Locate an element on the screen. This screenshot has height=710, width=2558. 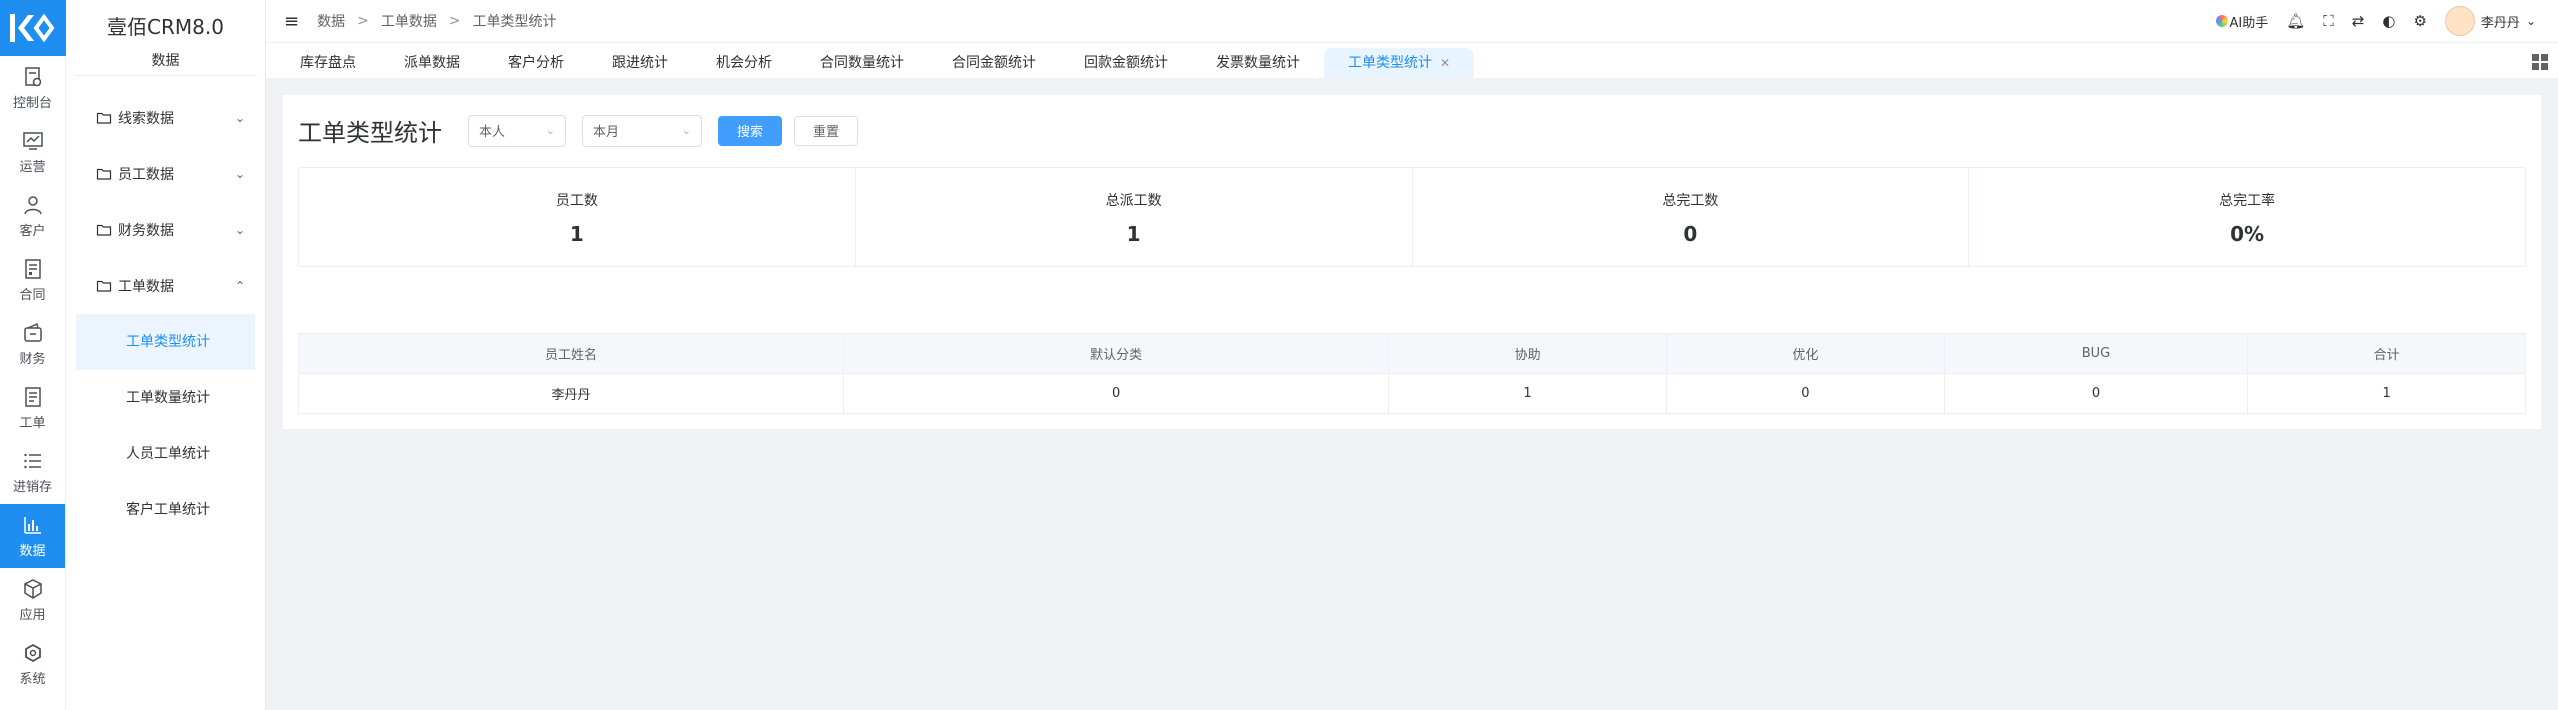
ai-assistant-button: AI助手 is located at coordinates (2242, 21).